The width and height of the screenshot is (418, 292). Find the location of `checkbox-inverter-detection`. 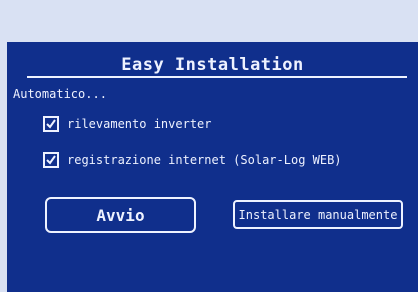

checkbox-inverter-detection is located at coordinates (51, 124).